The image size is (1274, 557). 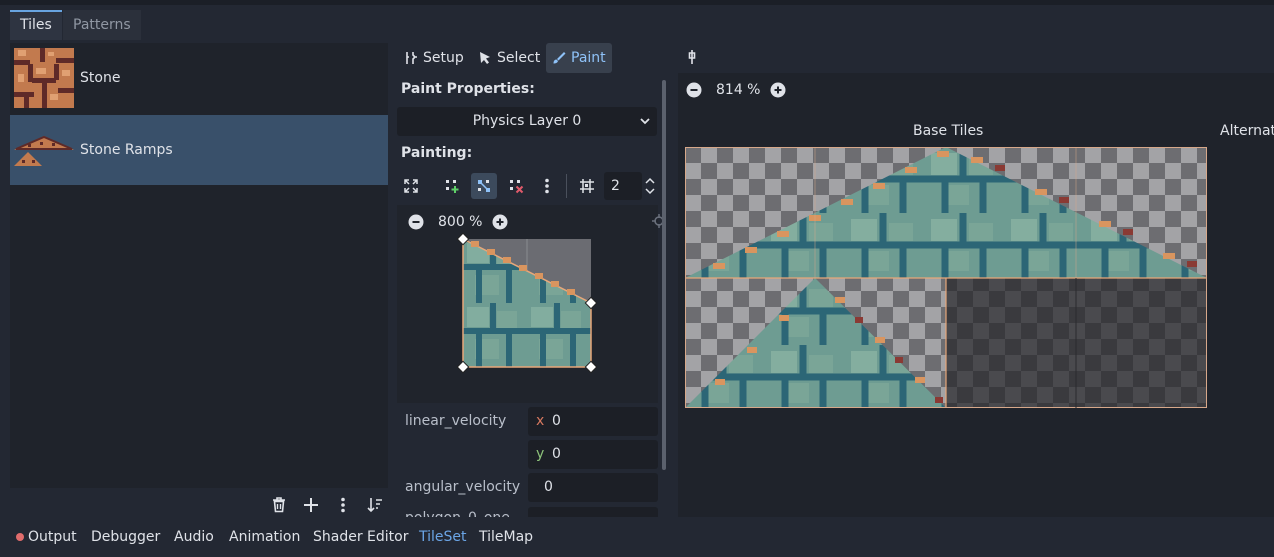 I want to click on sort-icon, so click(x=375, y=505).